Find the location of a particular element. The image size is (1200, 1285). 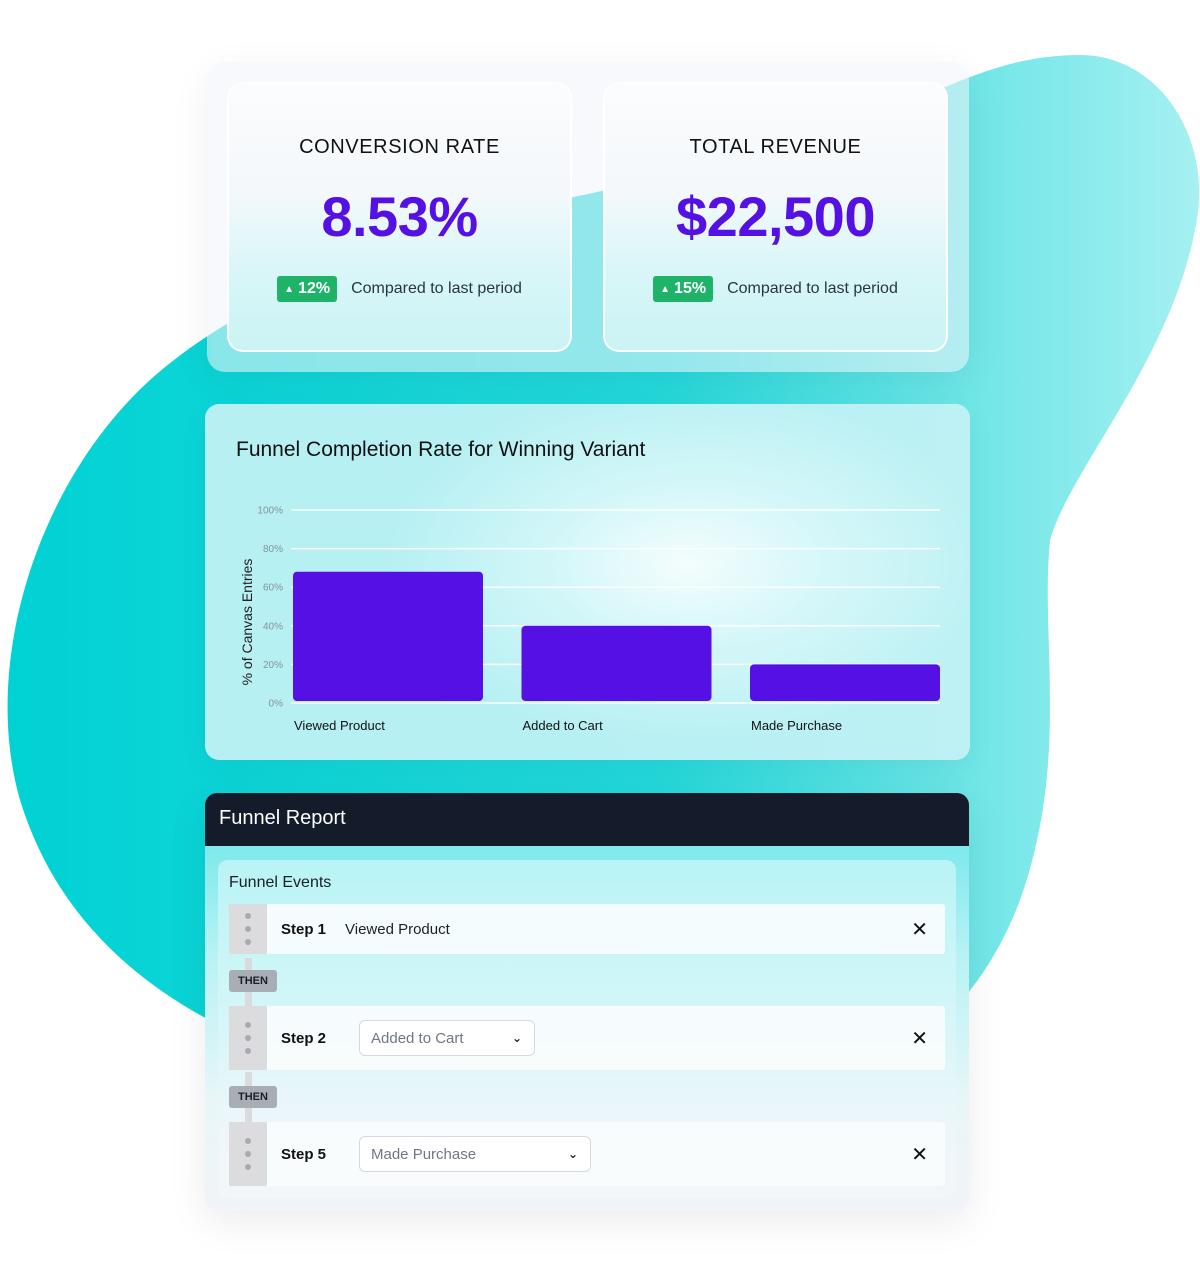

y-tick-label: 100% is located at coordinates (270, 511).